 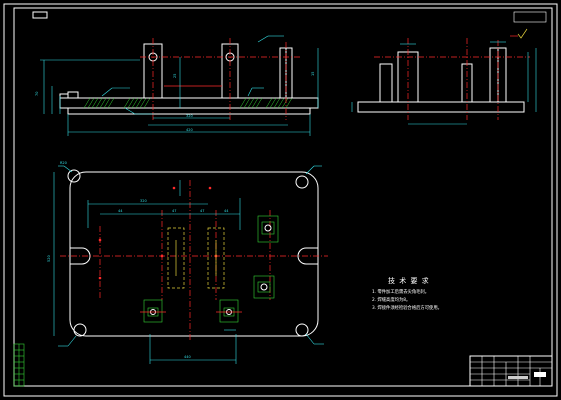 I want to click on bolt-block-right-bottom, so click(x=264, y=287).